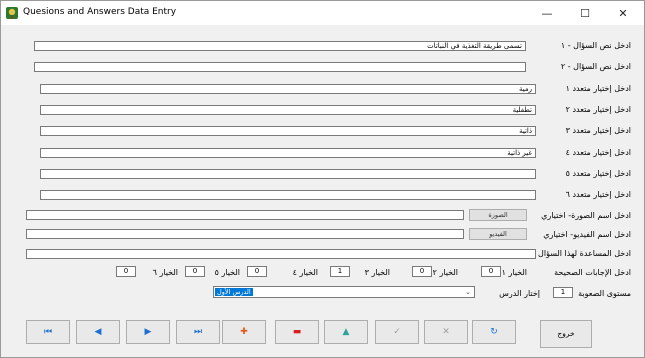 The image size is (645, 358). I want to click on question1-label: ادخل نص السؤال - ١, so click(595, 45).